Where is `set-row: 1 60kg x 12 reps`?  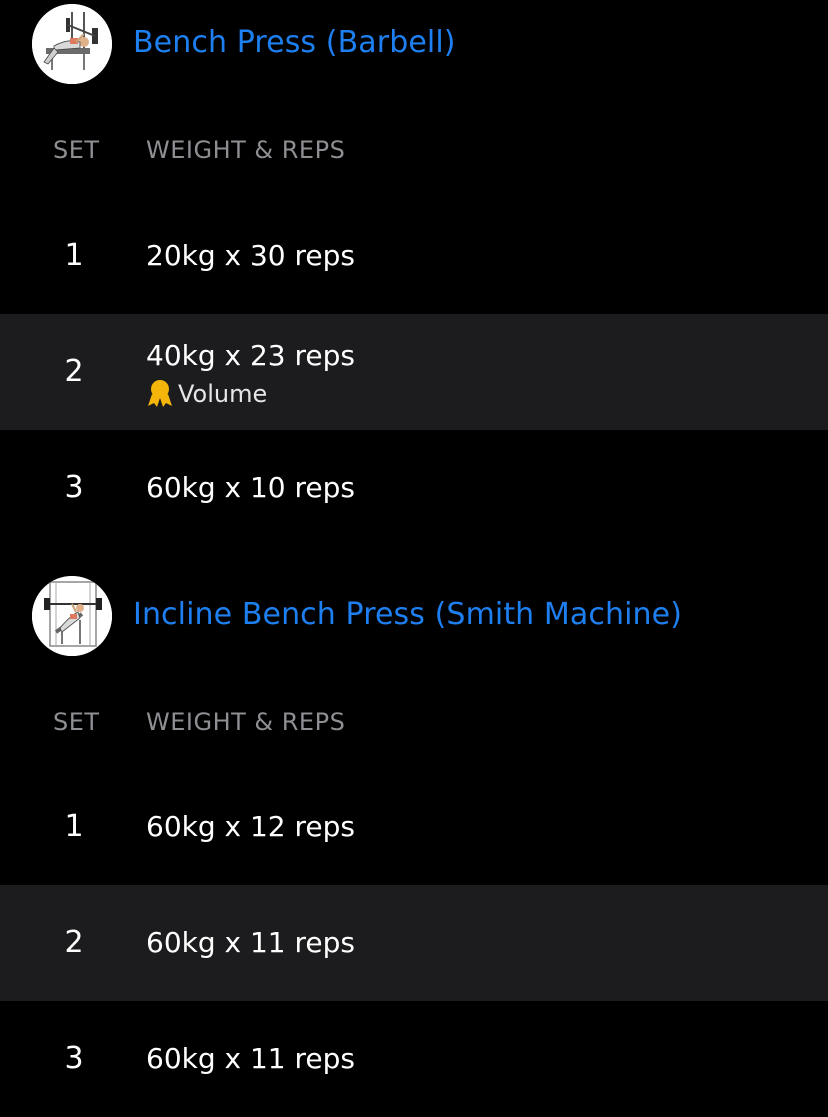 set-row: 1 60kg x 12 reps is located at coordinates (414, 827).